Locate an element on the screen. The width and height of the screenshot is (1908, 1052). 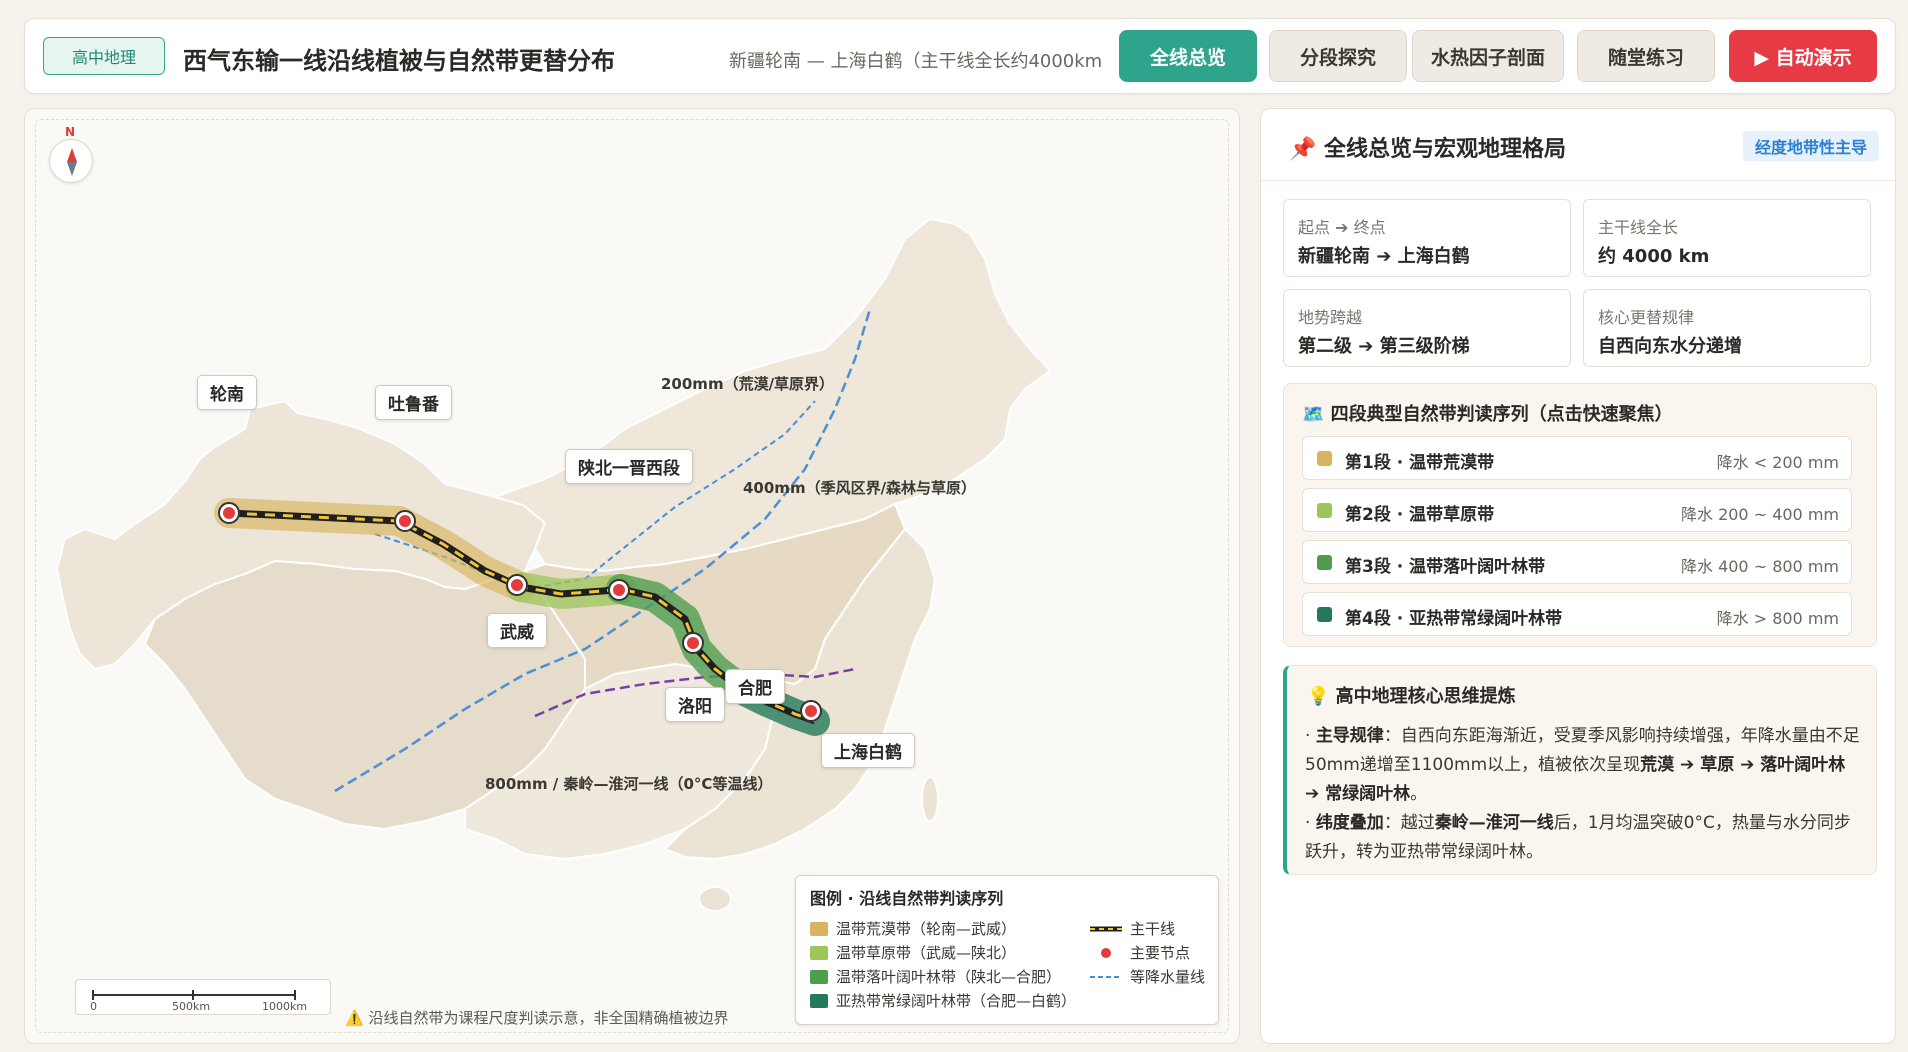
page-title: 西气东输一线沿线植被与自然带更替分布 is located at coordinates (399, 61).